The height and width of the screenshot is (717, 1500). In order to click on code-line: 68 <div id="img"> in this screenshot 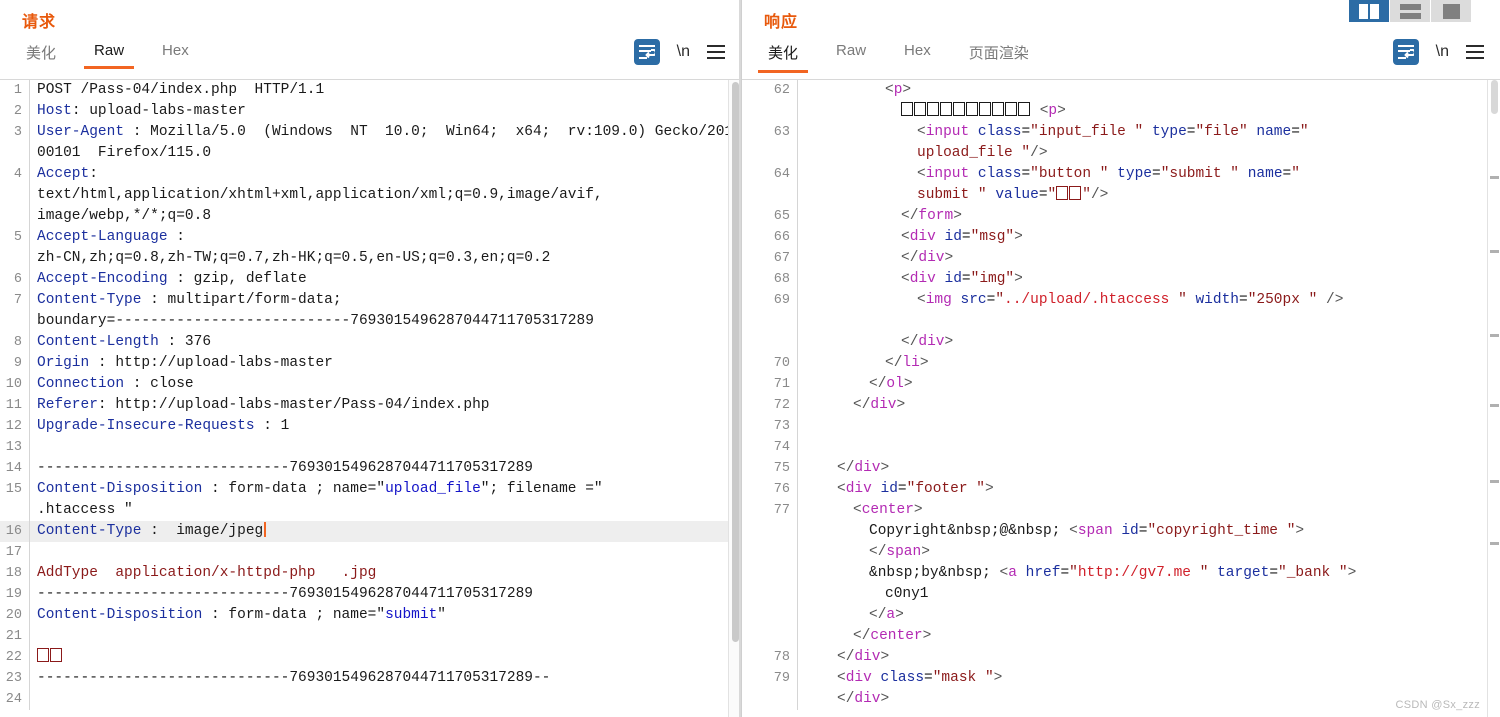, I will do `click(1121, 279)`.